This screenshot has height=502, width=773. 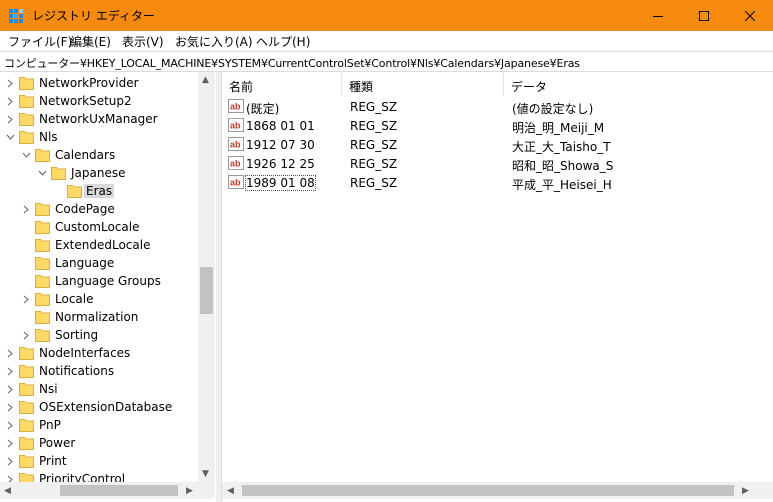 I want to click on menu-favorites: お気に入り(A), so click(x=214, y=41).